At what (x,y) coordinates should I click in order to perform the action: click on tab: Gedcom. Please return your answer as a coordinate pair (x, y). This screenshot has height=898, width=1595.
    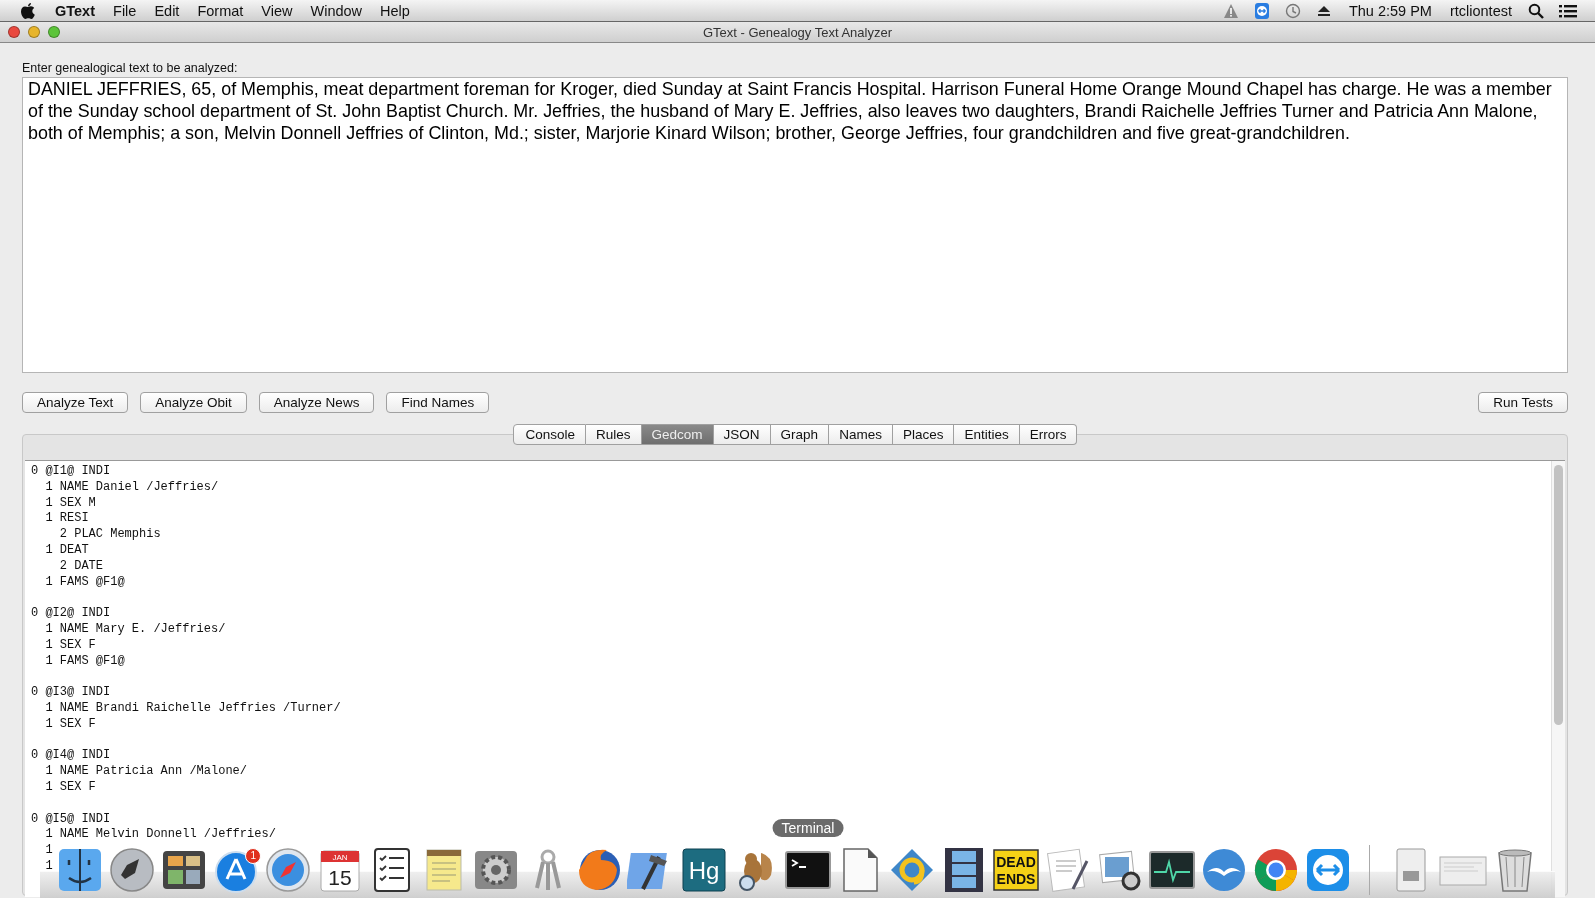
    Looking at the image, I should click on (677, 434).